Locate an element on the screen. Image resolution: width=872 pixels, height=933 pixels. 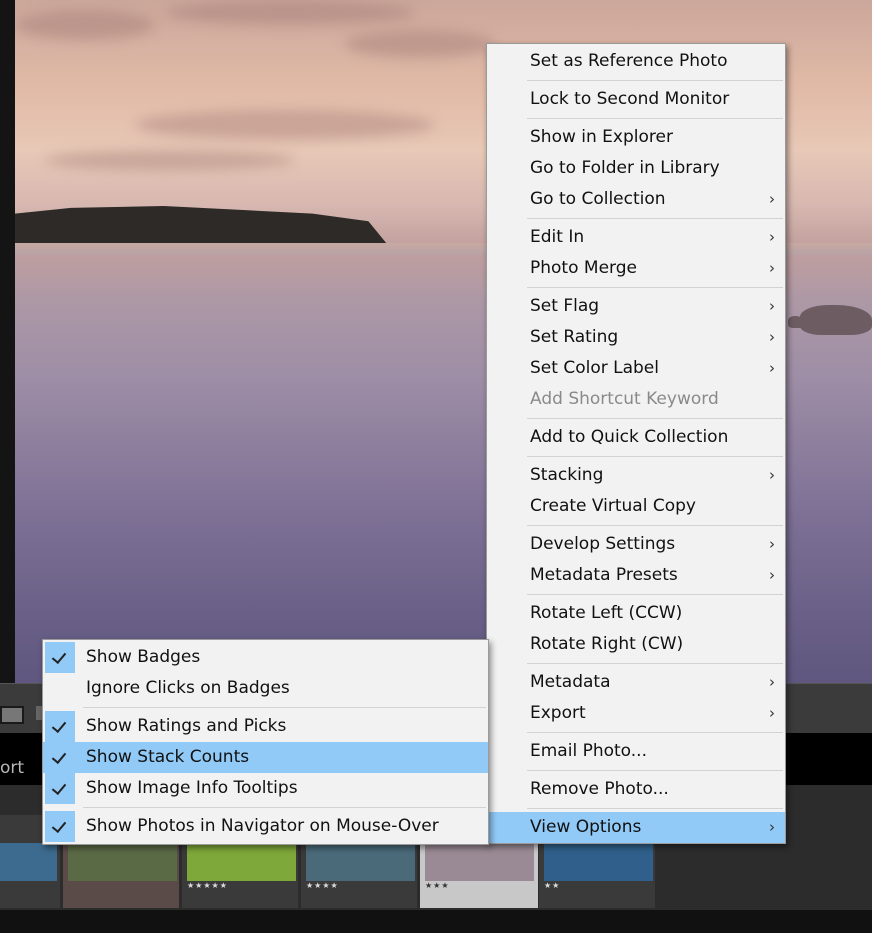
menu-item-label: Ignore Clicks on Badges is located at coordinates (188, 688).